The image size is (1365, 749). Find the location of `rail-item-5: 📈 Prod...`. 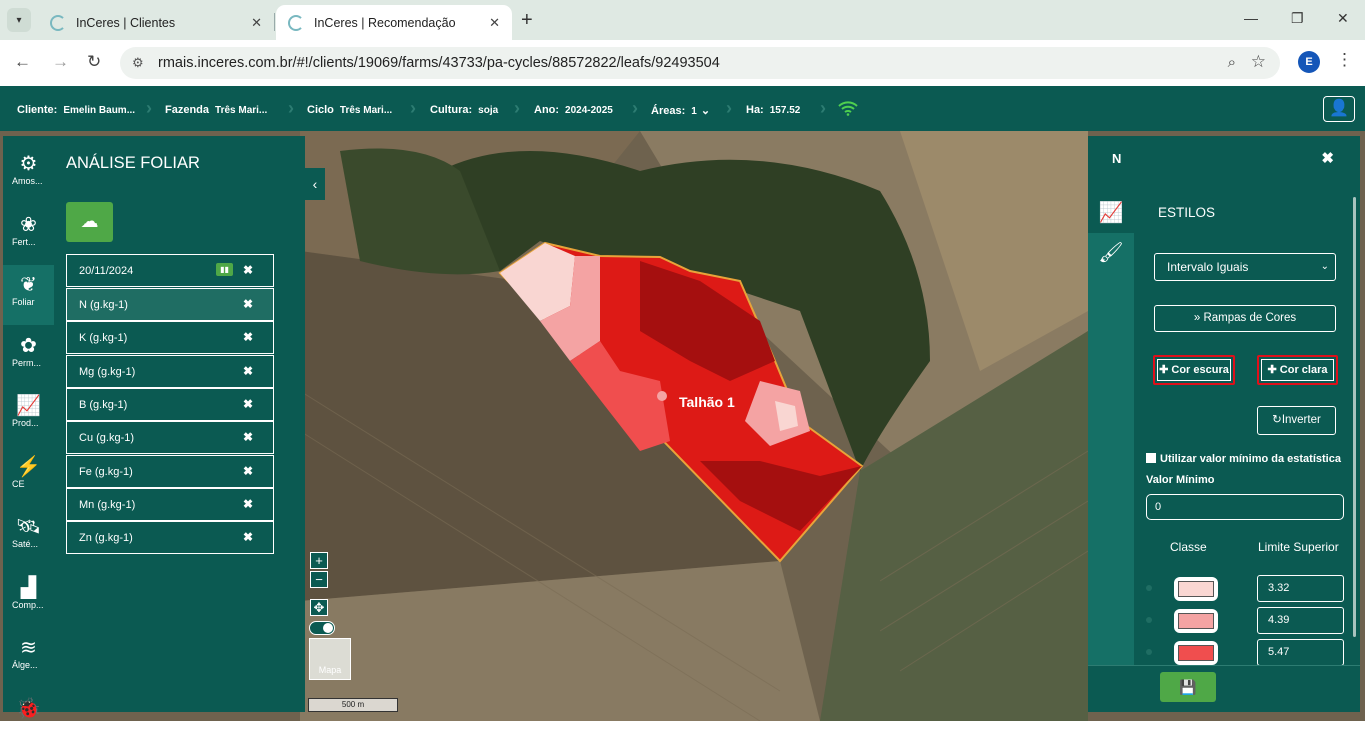

rail-item-5: 📈 Prod... is located at coordinates (28, 416).